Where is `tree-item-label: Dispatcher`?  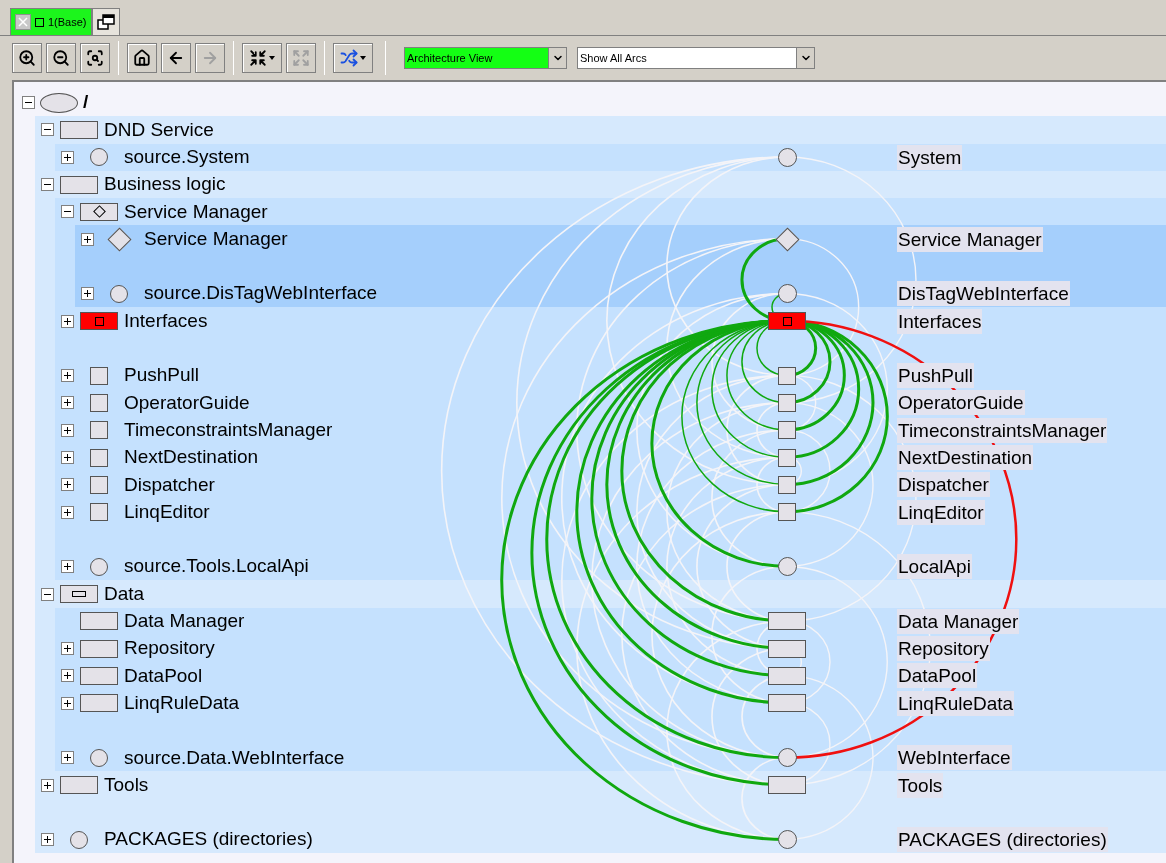 tree-item-label: Dispatcher is located at coordinates (169, 485).